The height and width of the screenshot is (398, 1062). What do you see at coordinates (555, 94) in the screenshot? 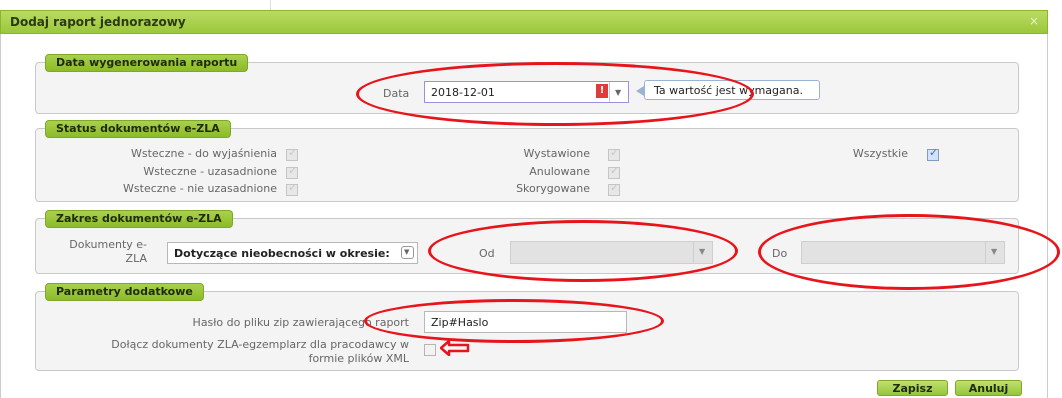
I see `annotation-ellipse-date` at bounding box center [555, 94].